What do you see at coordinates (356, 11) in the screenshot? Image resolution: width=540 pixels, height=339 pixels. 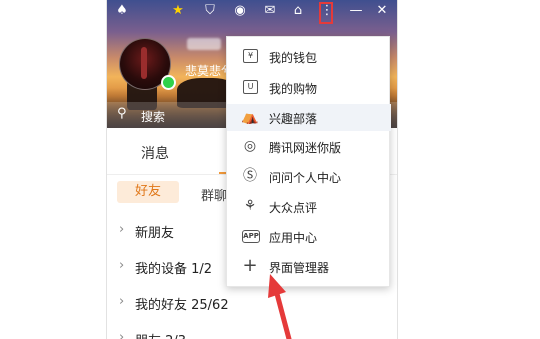 I see `minimize-icon: —` at bounding box center [356, 11].